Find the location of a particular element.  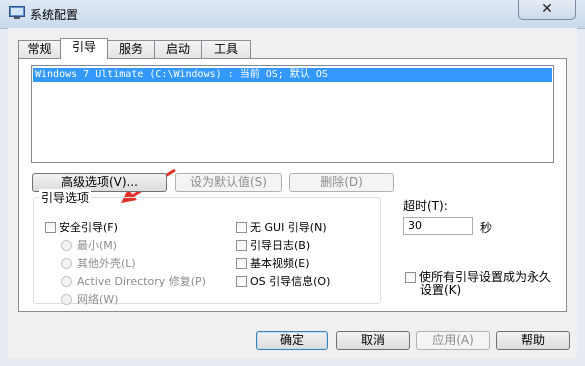

set-default-button: 设为默认值(S) is located at coordinates (228, 182).